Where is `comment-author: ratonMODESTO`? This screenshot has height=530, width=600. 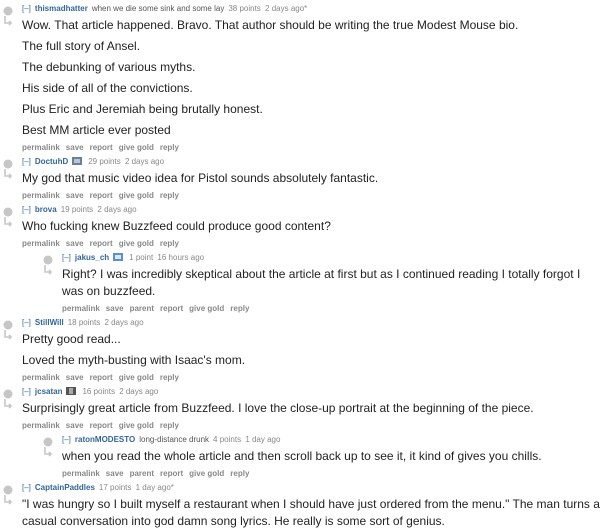 comment-author: ratonMODESTO is located at coordinates (105, 439).